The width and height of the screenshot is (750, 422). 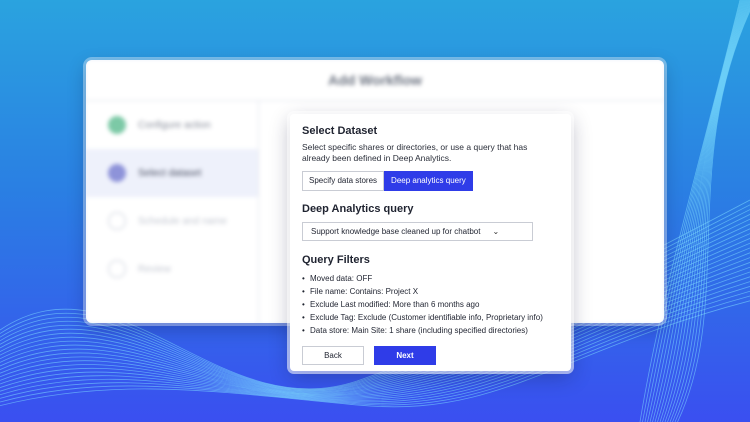 What do you see at coordinates (343, 181) in the screenshot?
I see `tab-specify-data-stores: Specify data stores` at bounding box center [343, 181].